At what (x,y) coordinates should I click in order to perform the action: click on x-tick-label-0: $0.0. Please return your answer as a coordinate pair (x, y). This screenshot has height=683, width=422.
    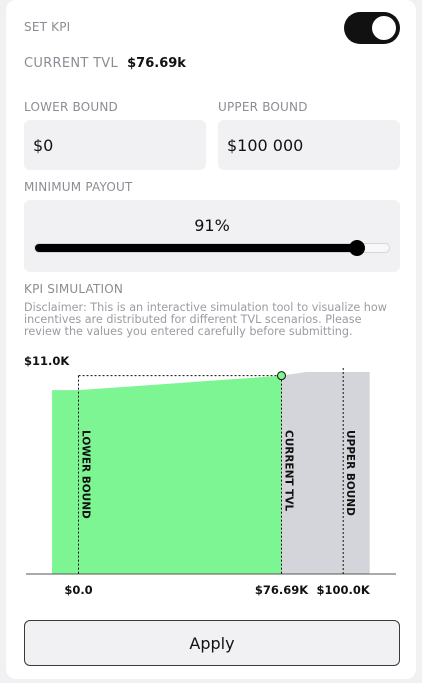
    Looking at the image, I should click on (78, 590).